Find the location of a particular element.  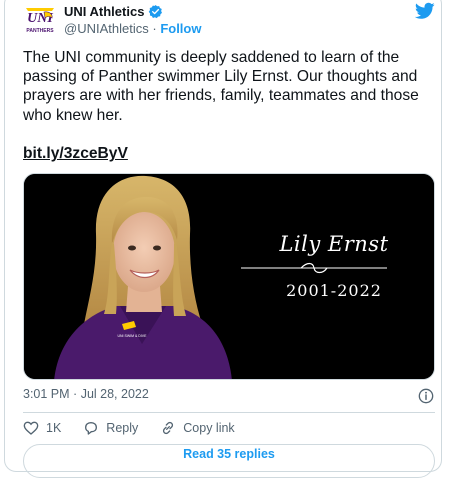

uni-panthers-logo: UNI PANTHERS is located at coordinates (40, 21).